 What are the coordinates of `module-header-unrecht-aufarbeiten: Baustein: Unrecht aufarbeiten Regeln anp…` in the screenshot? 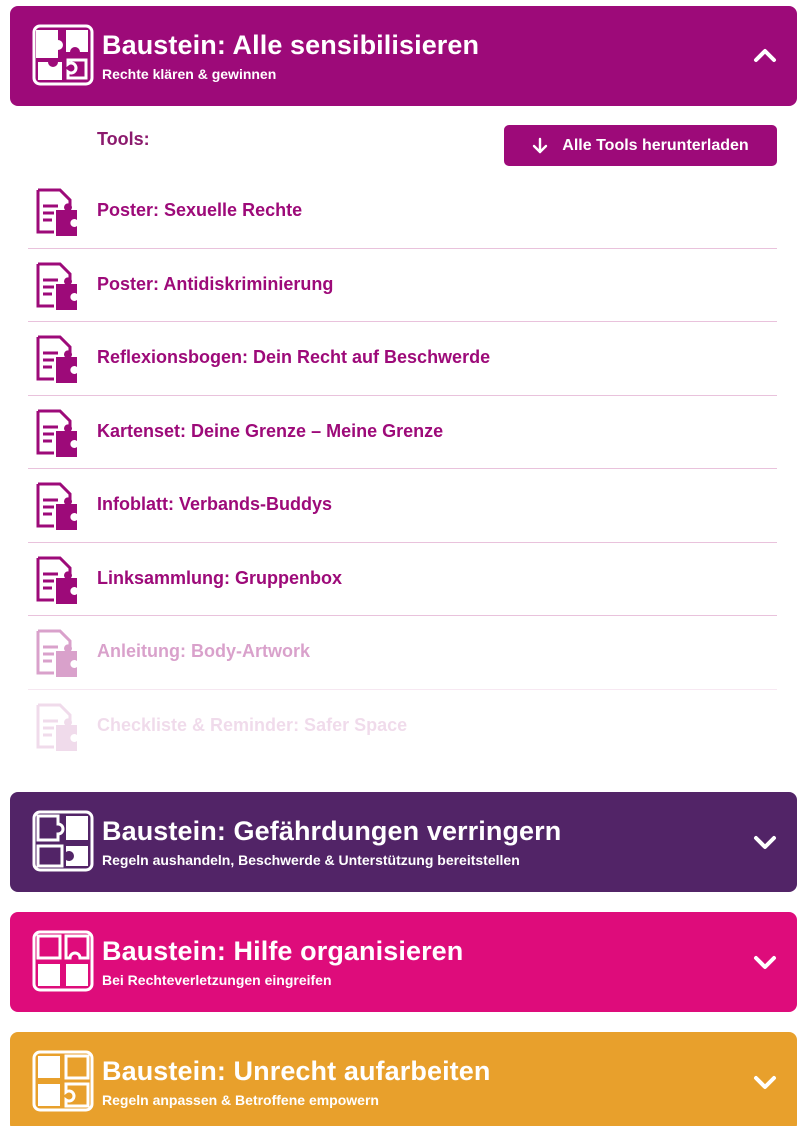 It's located at (403, 1079).